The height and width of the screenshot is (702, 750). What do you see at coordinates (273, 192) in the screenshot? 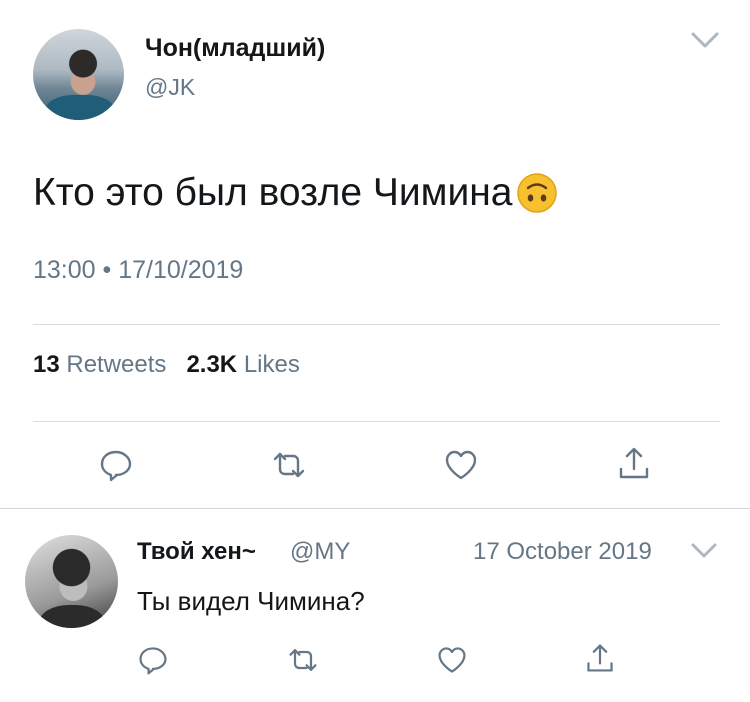
I see `tweet-text-content: Кто это был возле Чимина` at bounding box center [273, 192].